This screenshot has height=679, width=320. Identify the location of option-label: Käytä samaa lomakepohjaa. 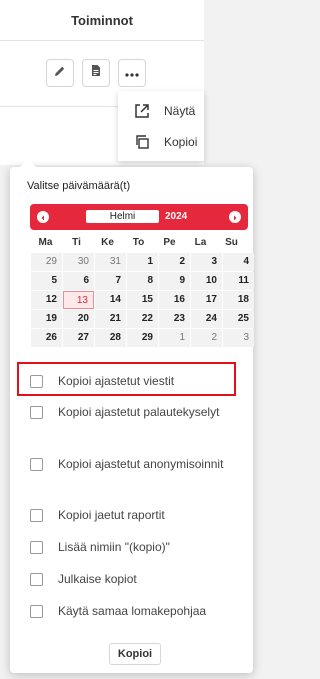
(132, 611).